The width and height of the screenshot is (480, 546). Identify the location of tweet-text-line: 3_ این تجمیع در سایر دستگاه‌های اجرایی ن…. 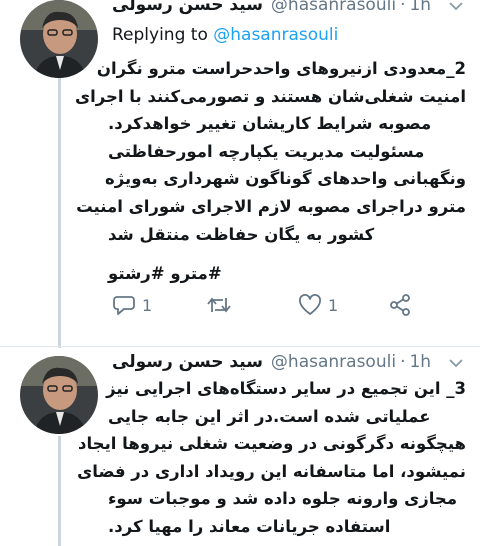
(286, 388).